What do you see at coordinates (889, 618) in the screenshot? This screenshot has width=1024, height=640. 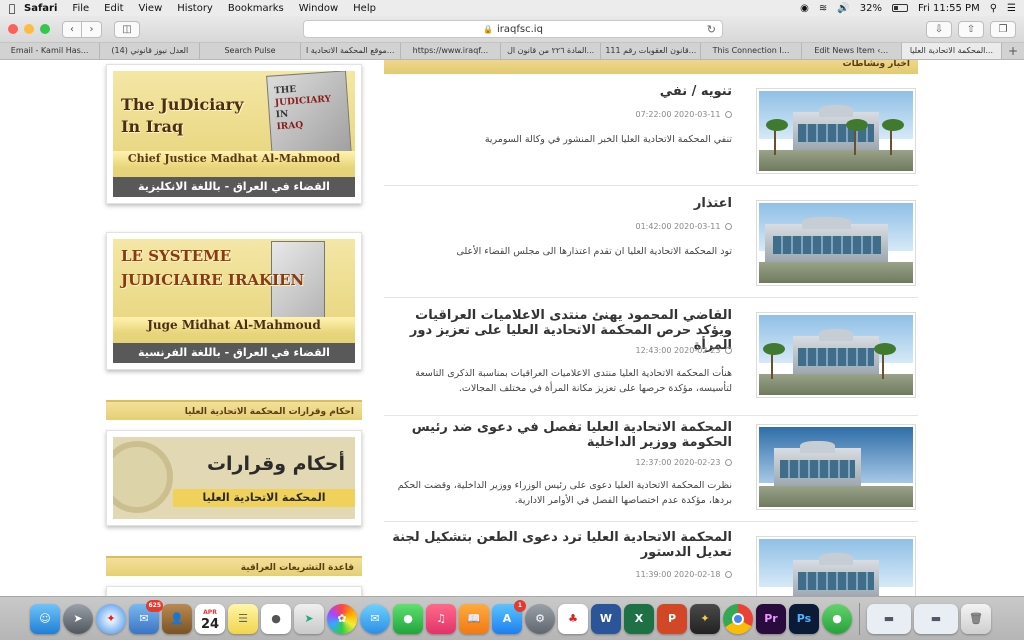 I see `dock-window-thumbnail-1: ▬` at bounding box center [889, 618].